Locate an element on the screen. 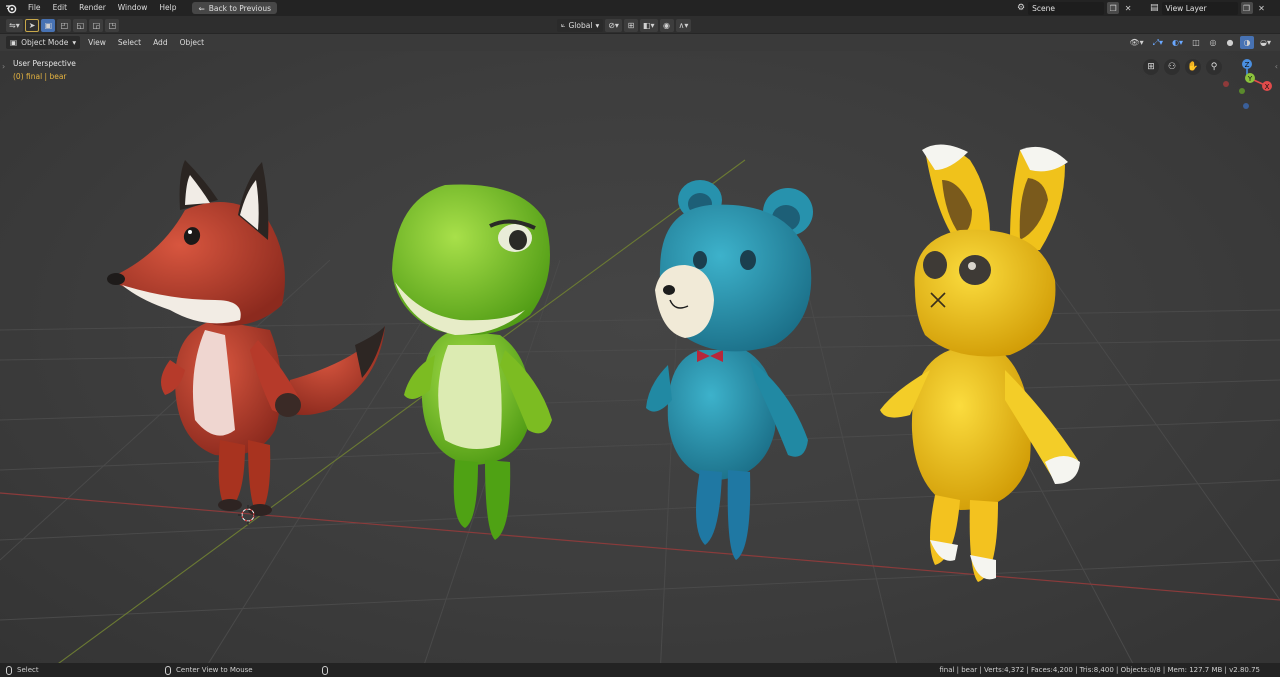 This screenshot has height=677, width=1280. camera-icon: ⚇ is located at coordinates (1172, 67).